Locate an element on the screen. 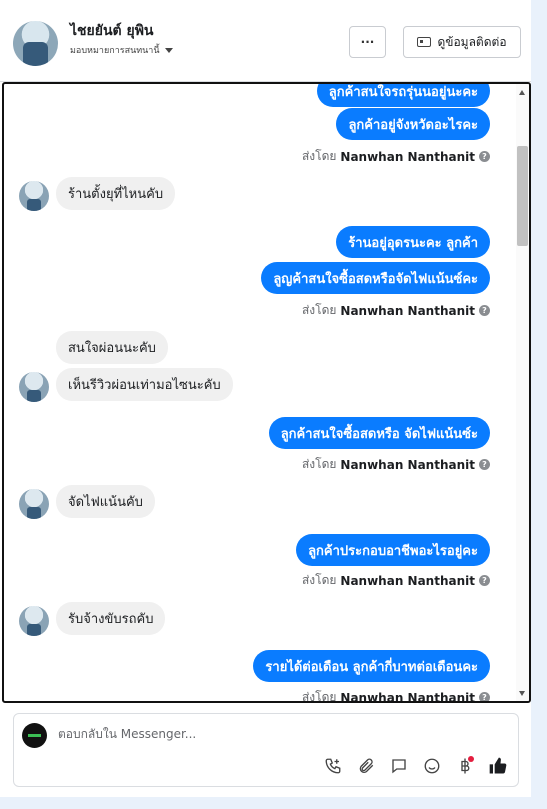 Image resolution: width=547 pixels, height=809 pixels. message-outgoing: ร้านอยู่อุดรนะคะ ลูกค้า is located at coordinates (413, 242).